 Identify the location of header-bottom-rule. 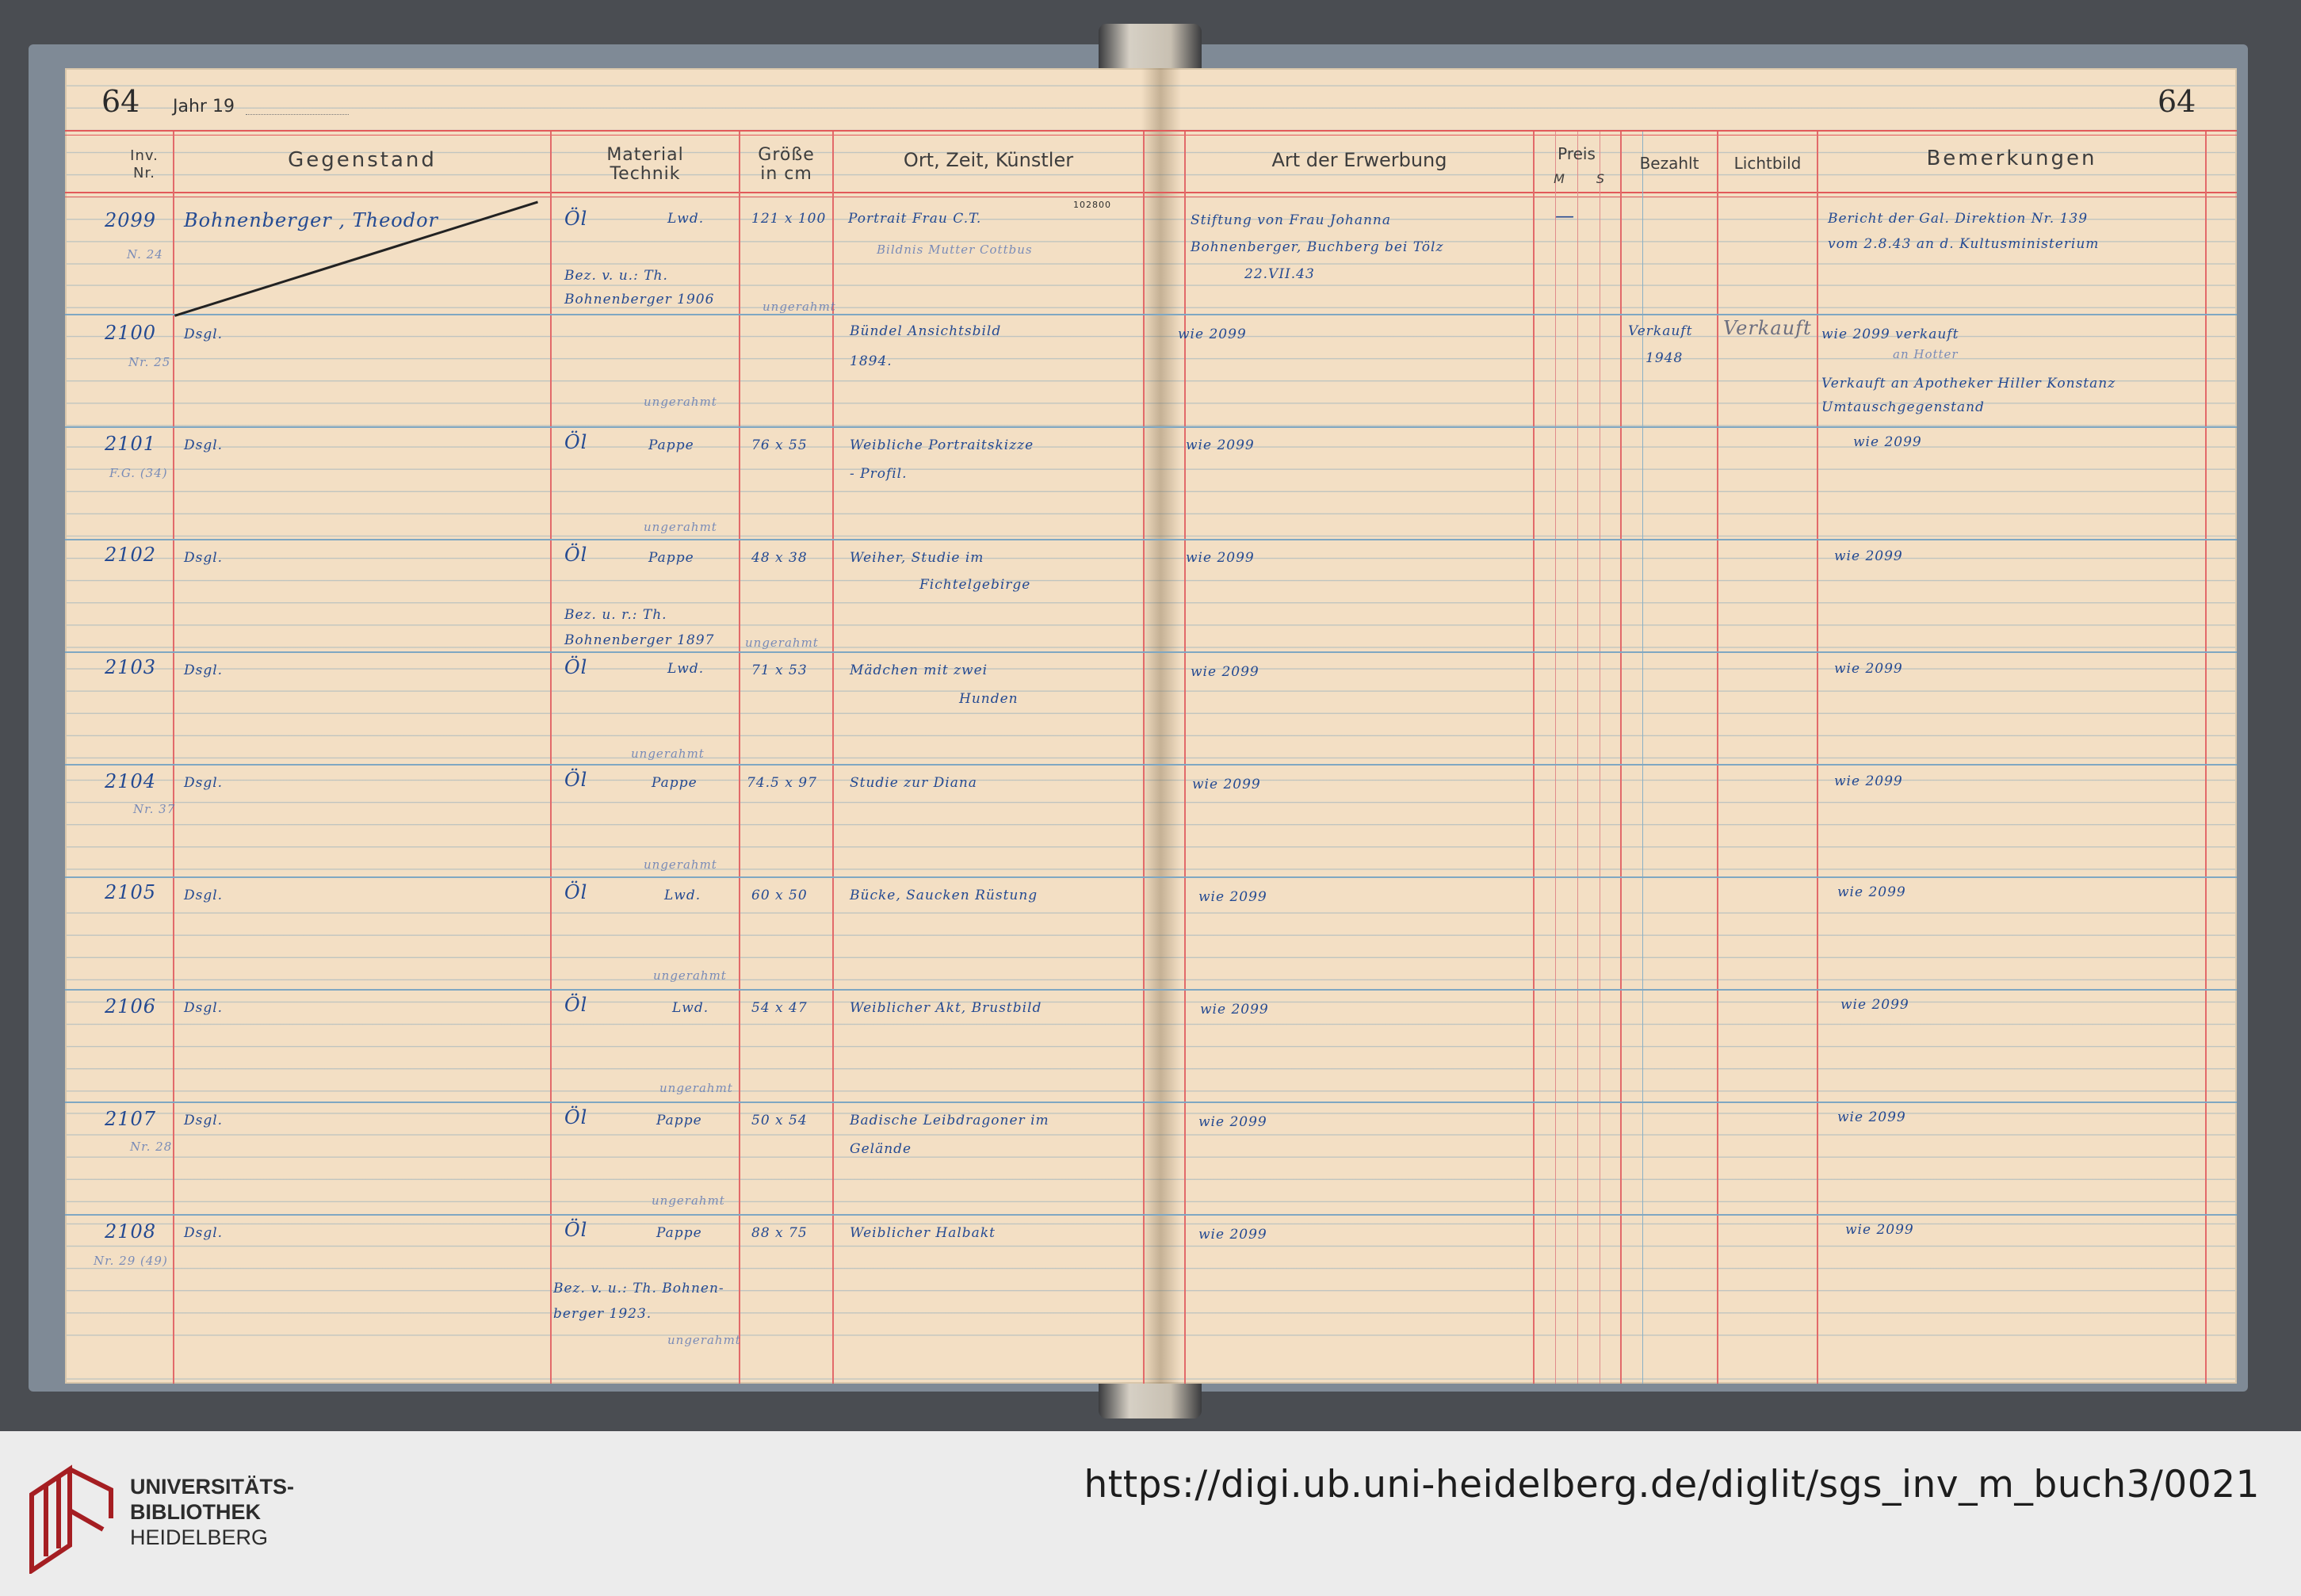
(1151, 192).